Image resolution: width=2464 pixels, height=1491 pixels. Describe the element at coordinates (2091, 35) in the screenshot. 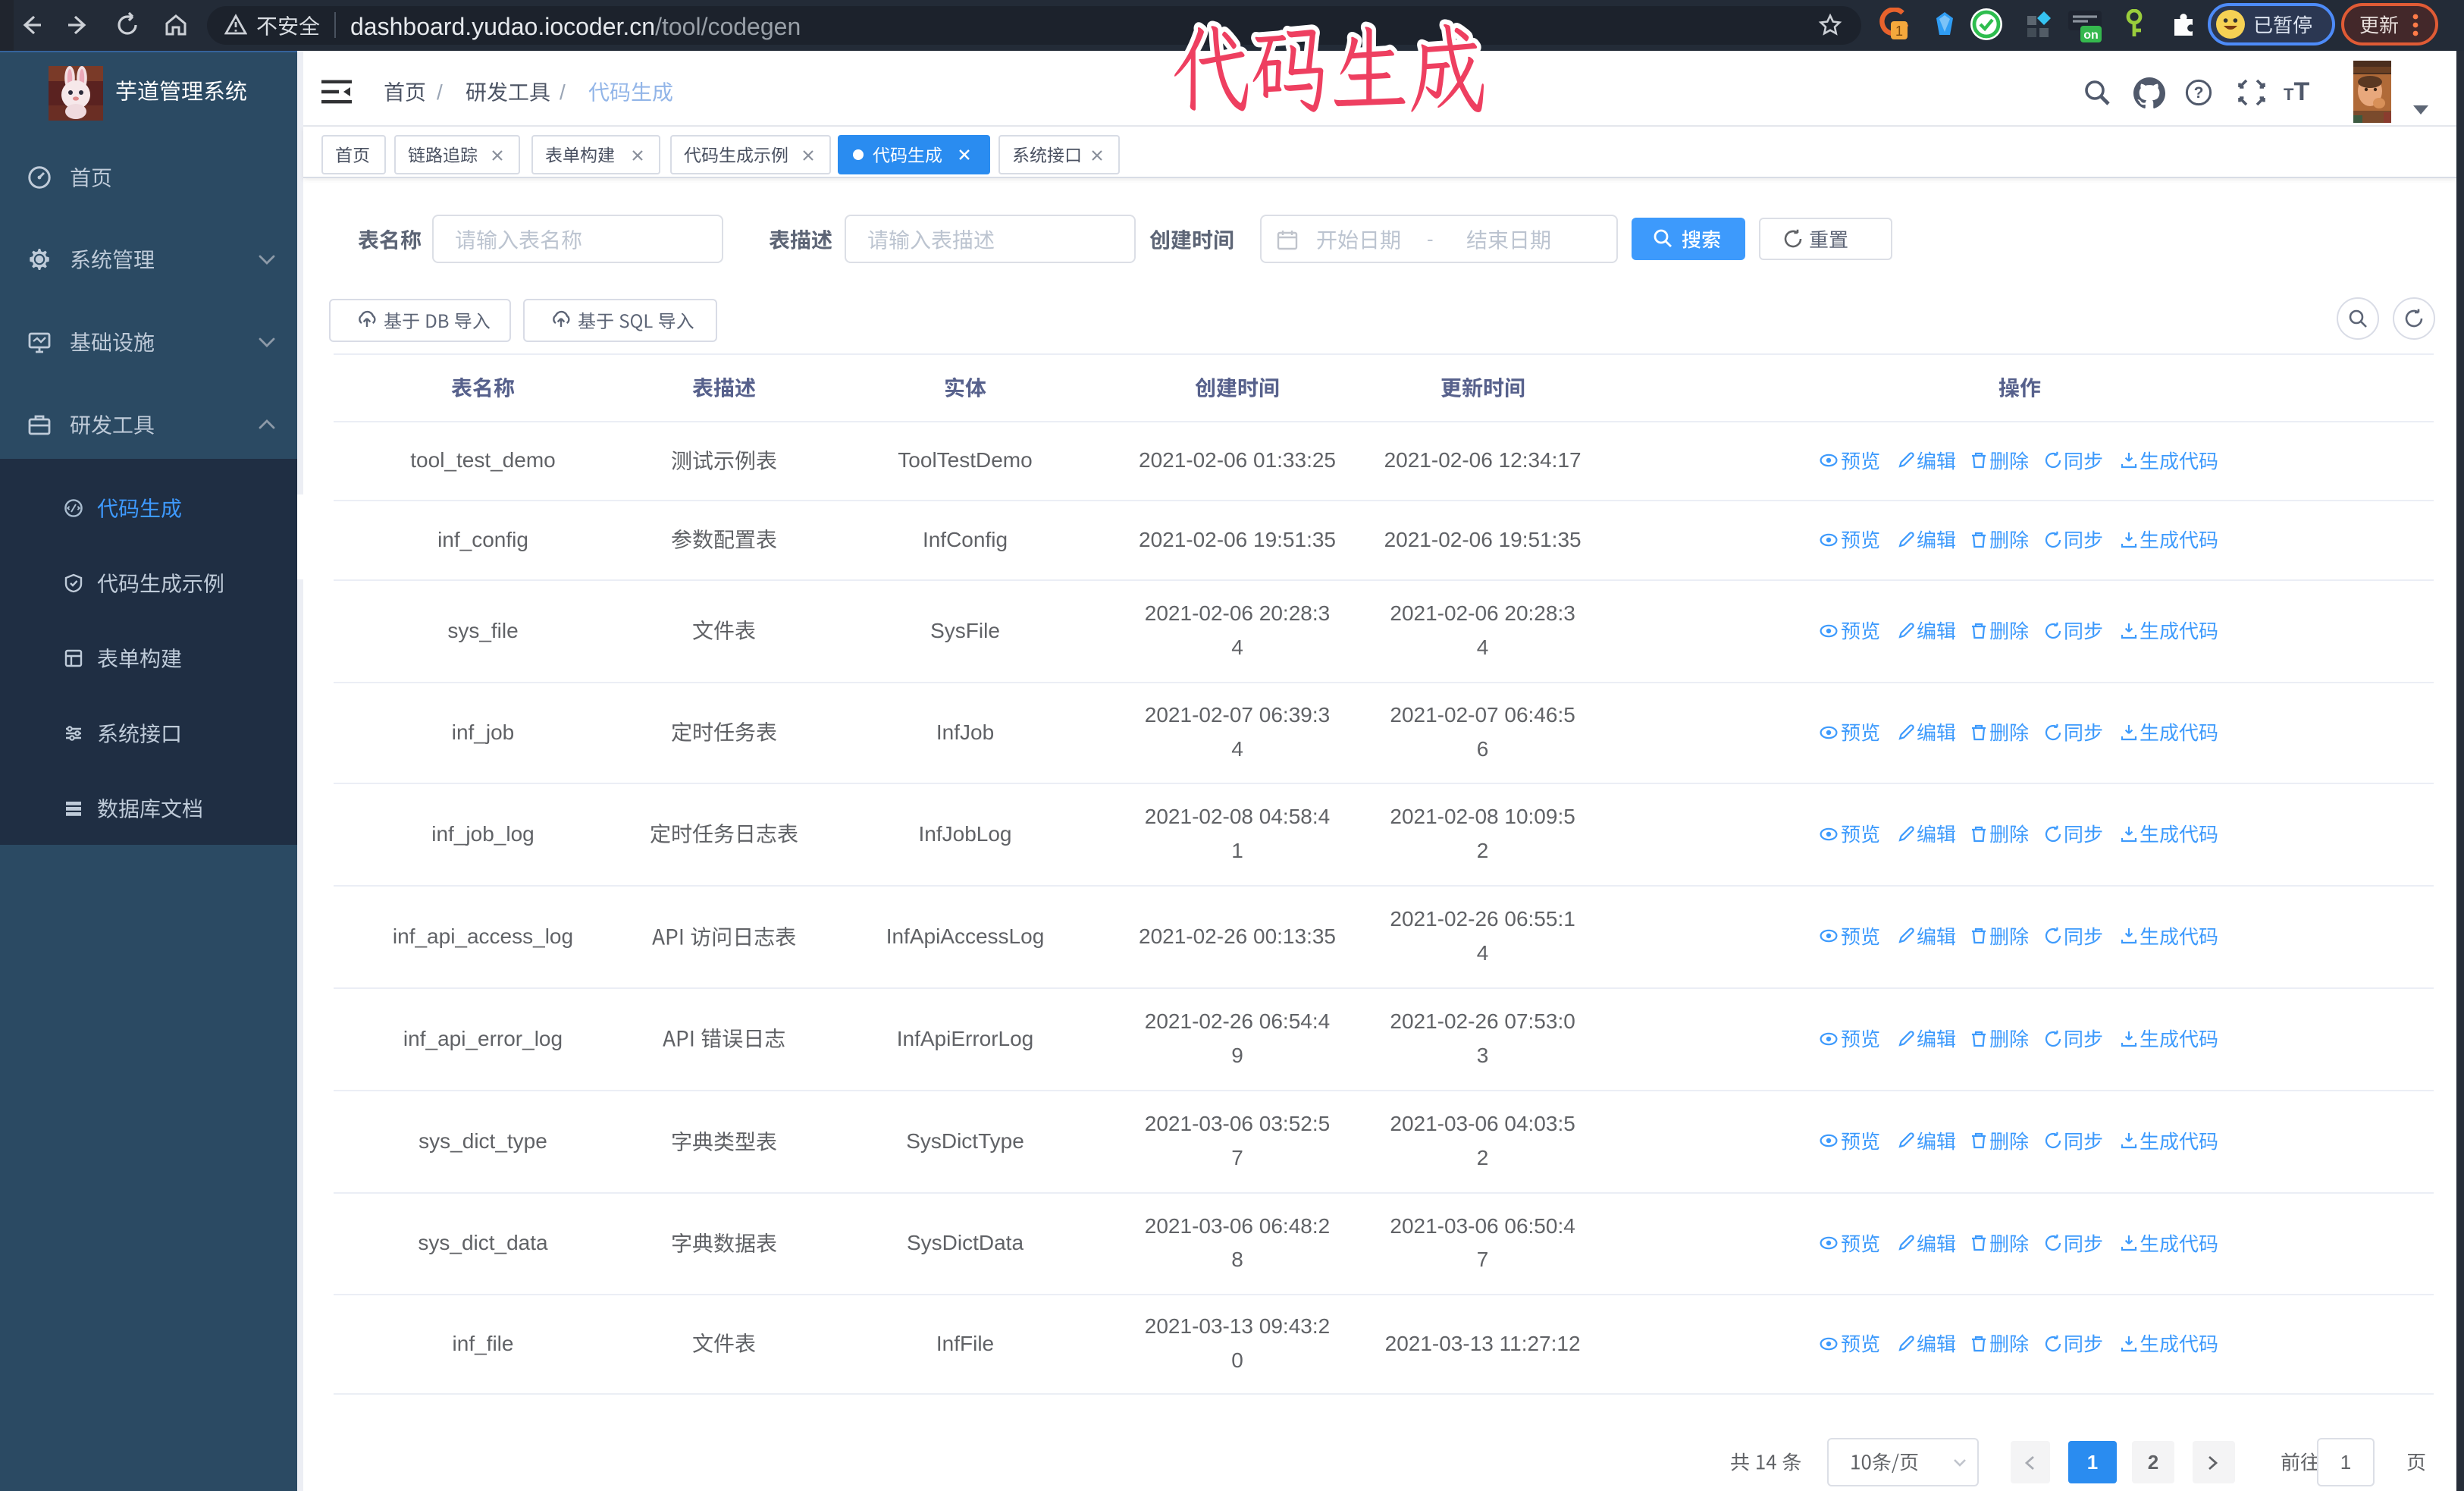

I see `svg-text: on` at that location.